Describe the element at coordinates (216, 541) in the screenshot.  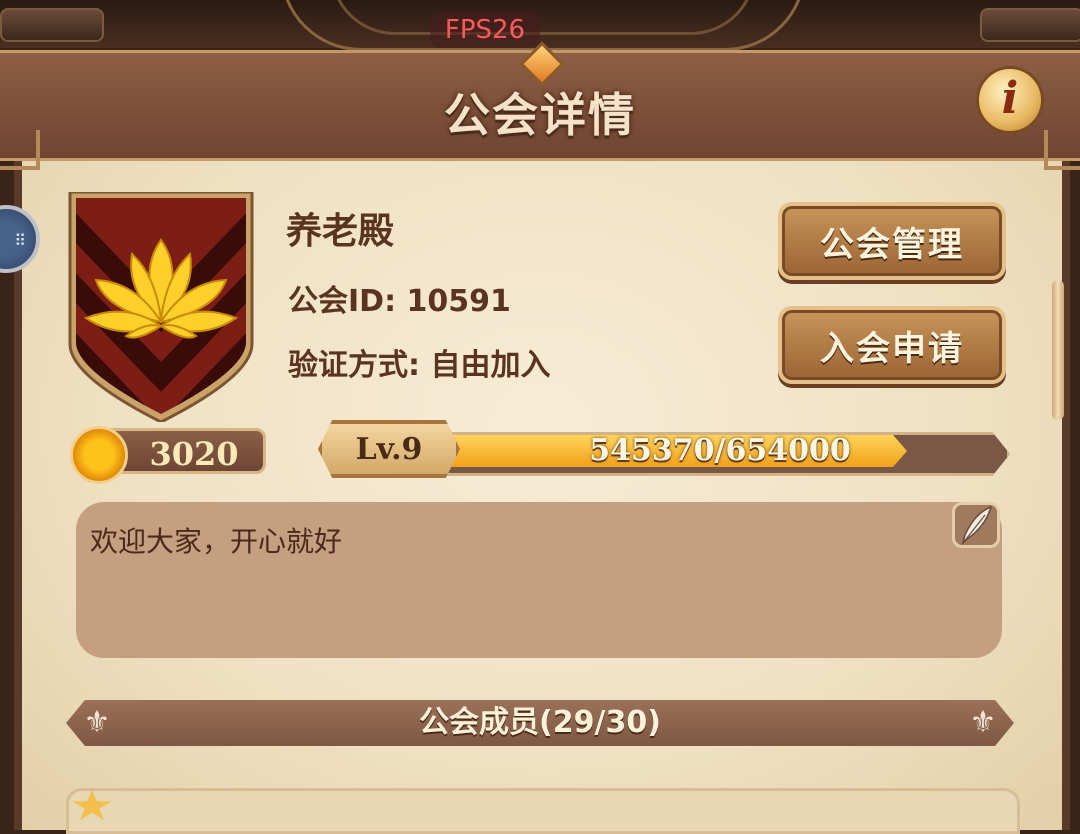
I see `announcement-text: 欢迎大家，开心就好` at that location.